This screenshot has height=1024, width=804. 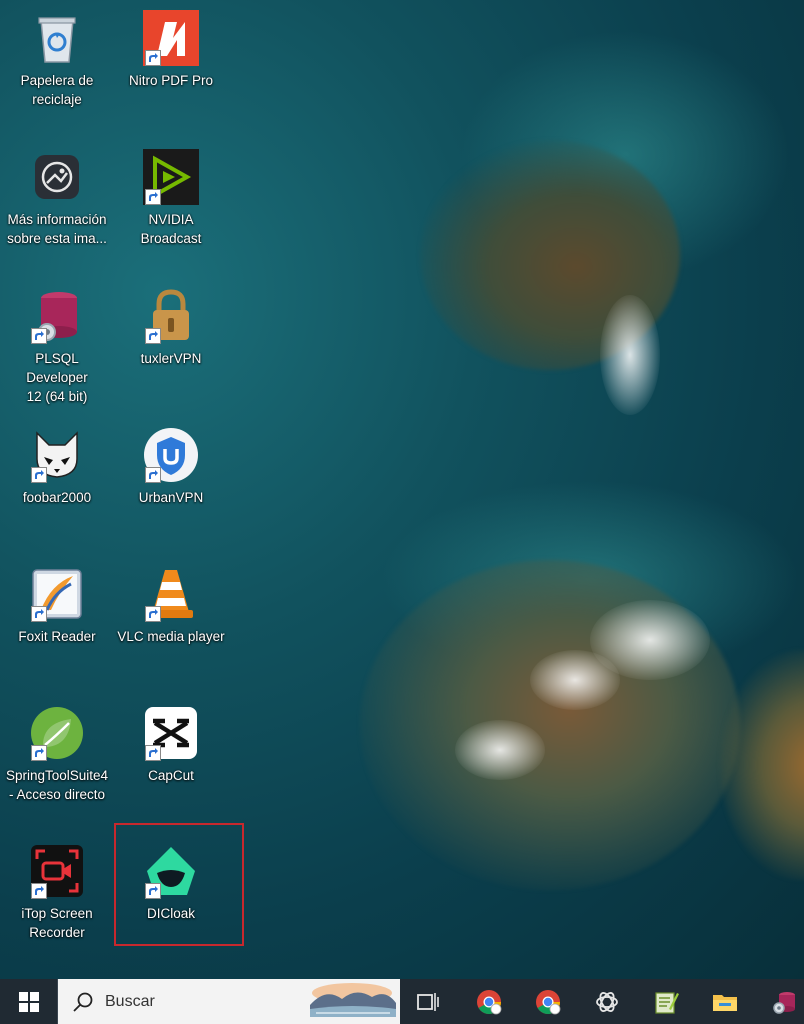 What do you see at coordinates (57, 316) in the screenshot?
I see `database-icon` at bounding box center [57, 316].